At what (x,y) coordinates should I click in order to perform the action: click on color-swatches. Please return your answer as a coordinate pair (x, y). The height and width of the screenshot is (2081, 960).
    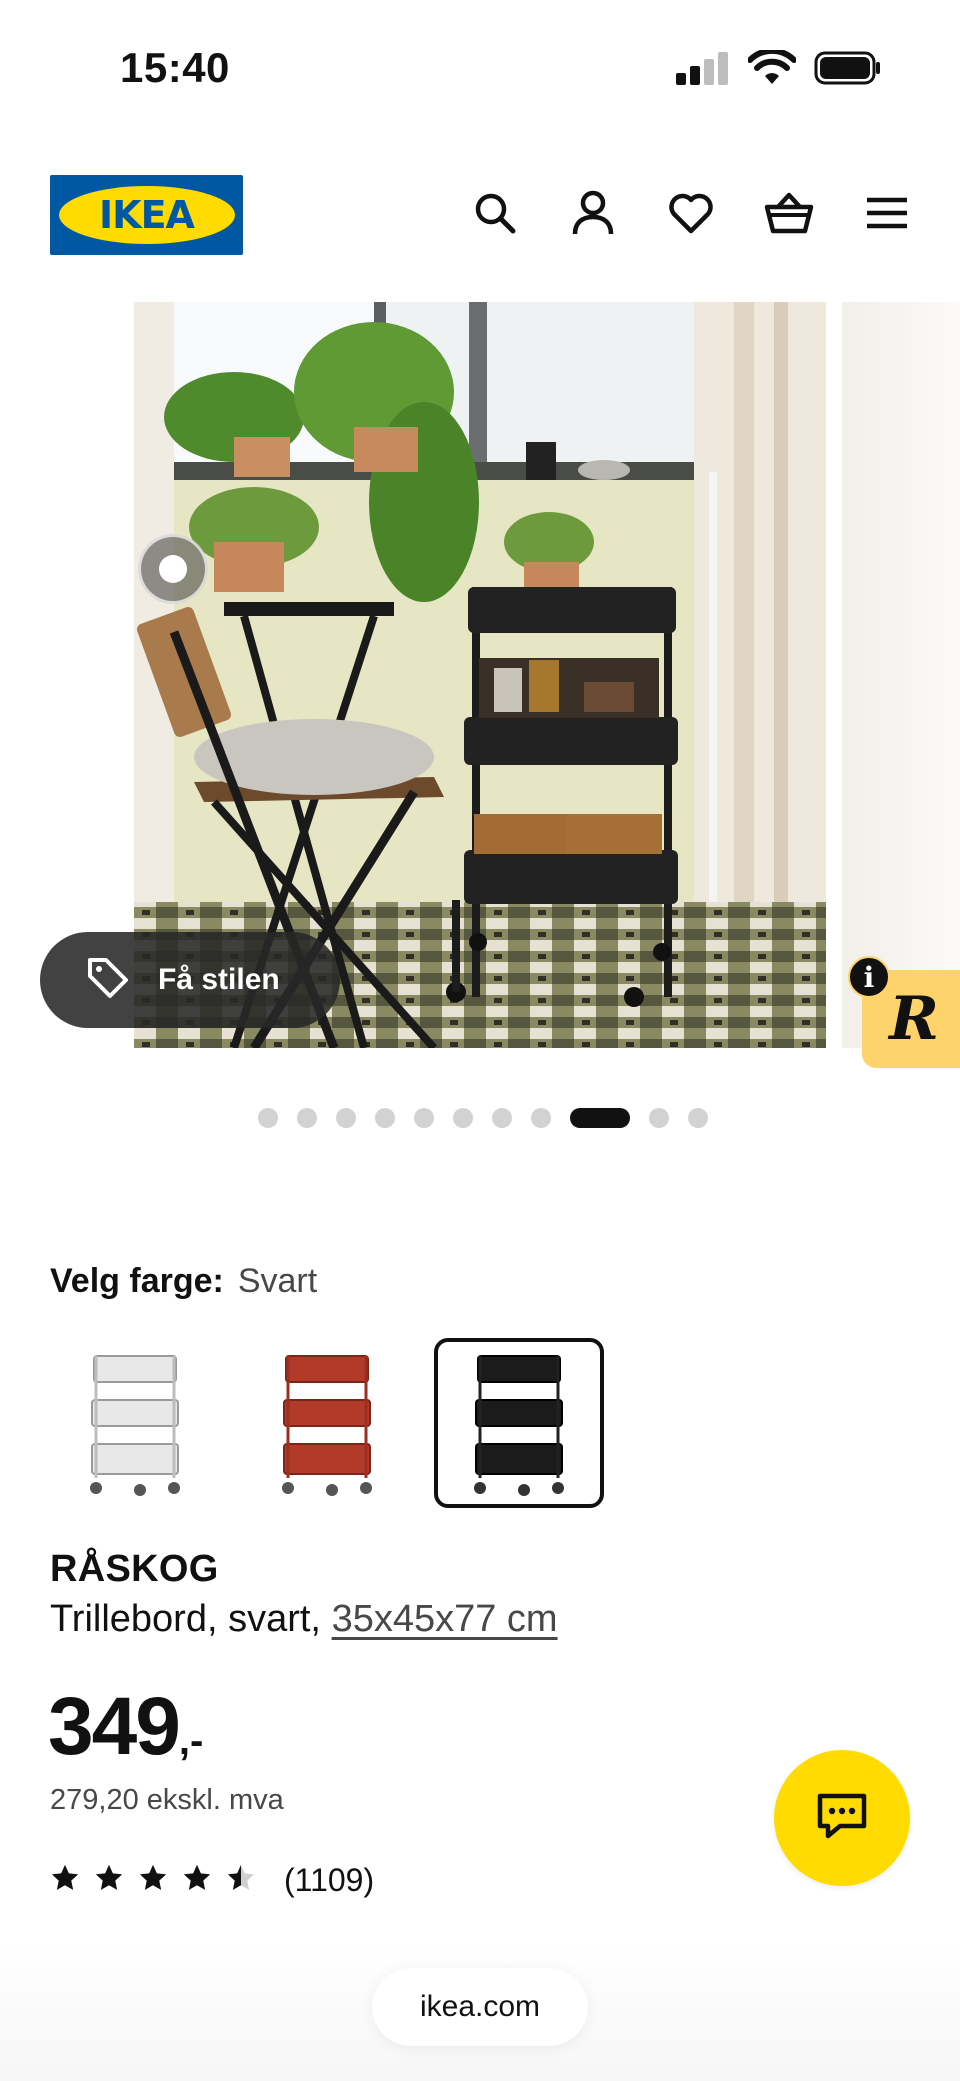
    Looking at the image, I should click on (327, 1423).